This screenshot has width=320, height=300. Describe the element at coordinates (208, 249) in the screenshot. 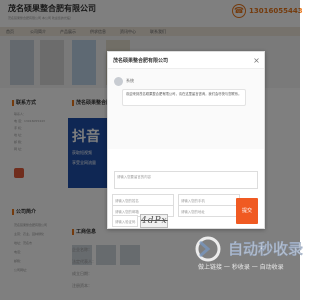

I see `watermark-logo-icon` at that location.